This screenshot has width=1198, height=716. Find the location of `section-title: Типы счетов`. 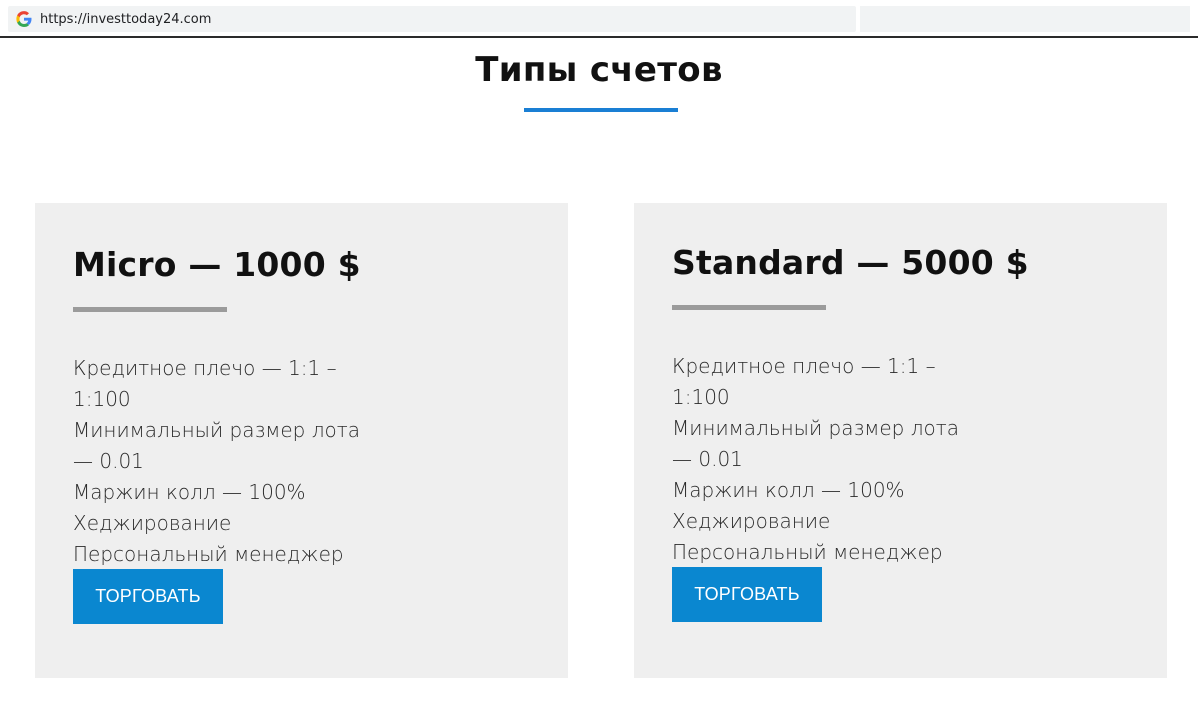

section-title: Типы счетов is located at coordinates (599, 70).